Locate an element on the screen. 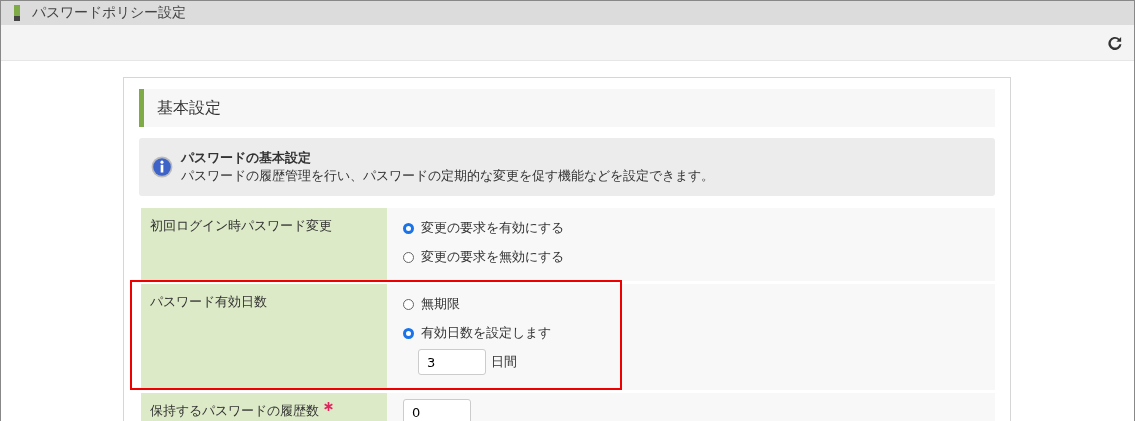 Image resolution: width=1135 pixels, height=421 pixels. number-input: 3 is located at coordinates (452, 362).